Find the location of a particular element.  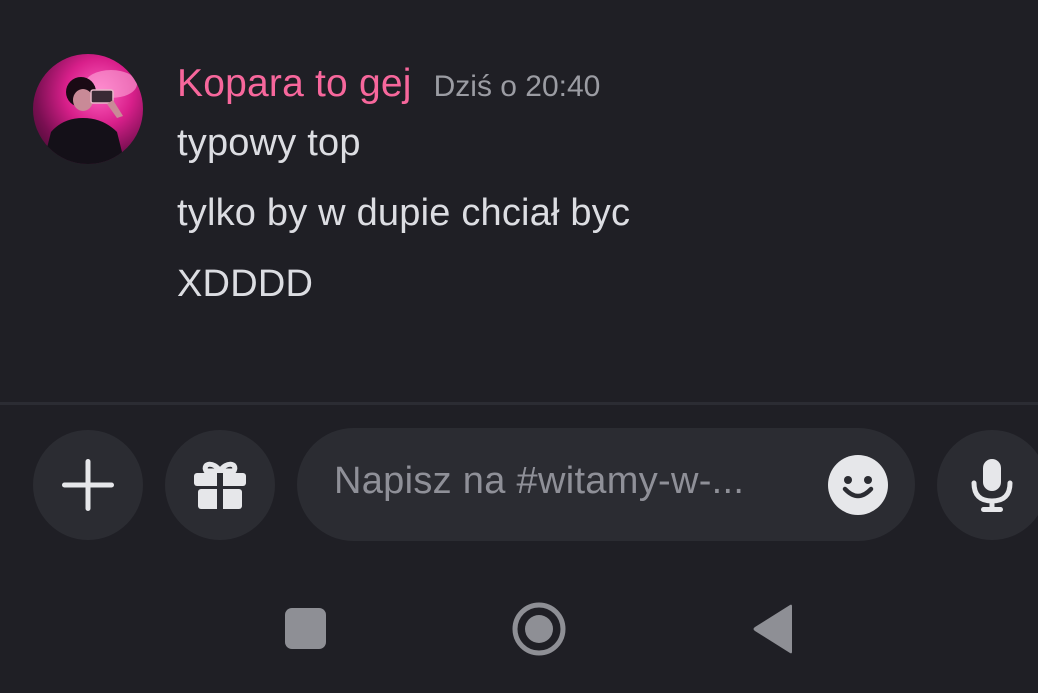

gift-icon is located at coordinates (220, 485).